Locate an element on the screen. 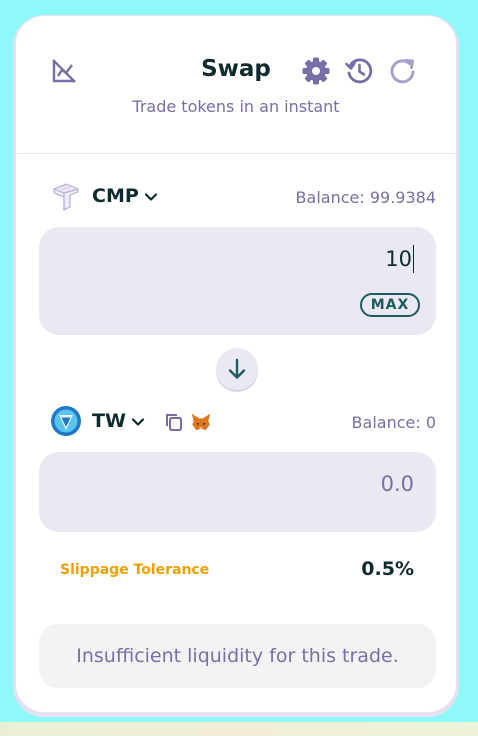 This screenshot has height=736, width=478. gear-icon is located at coordinates (316, 71).